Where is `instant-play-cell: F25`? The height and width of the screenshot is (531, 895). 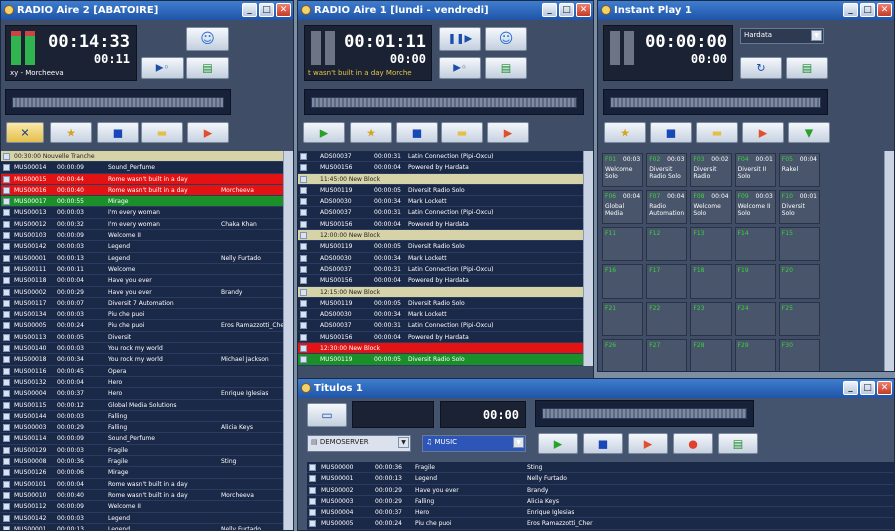
instant-play-cell: F25 is located at coordinates (799, 318).